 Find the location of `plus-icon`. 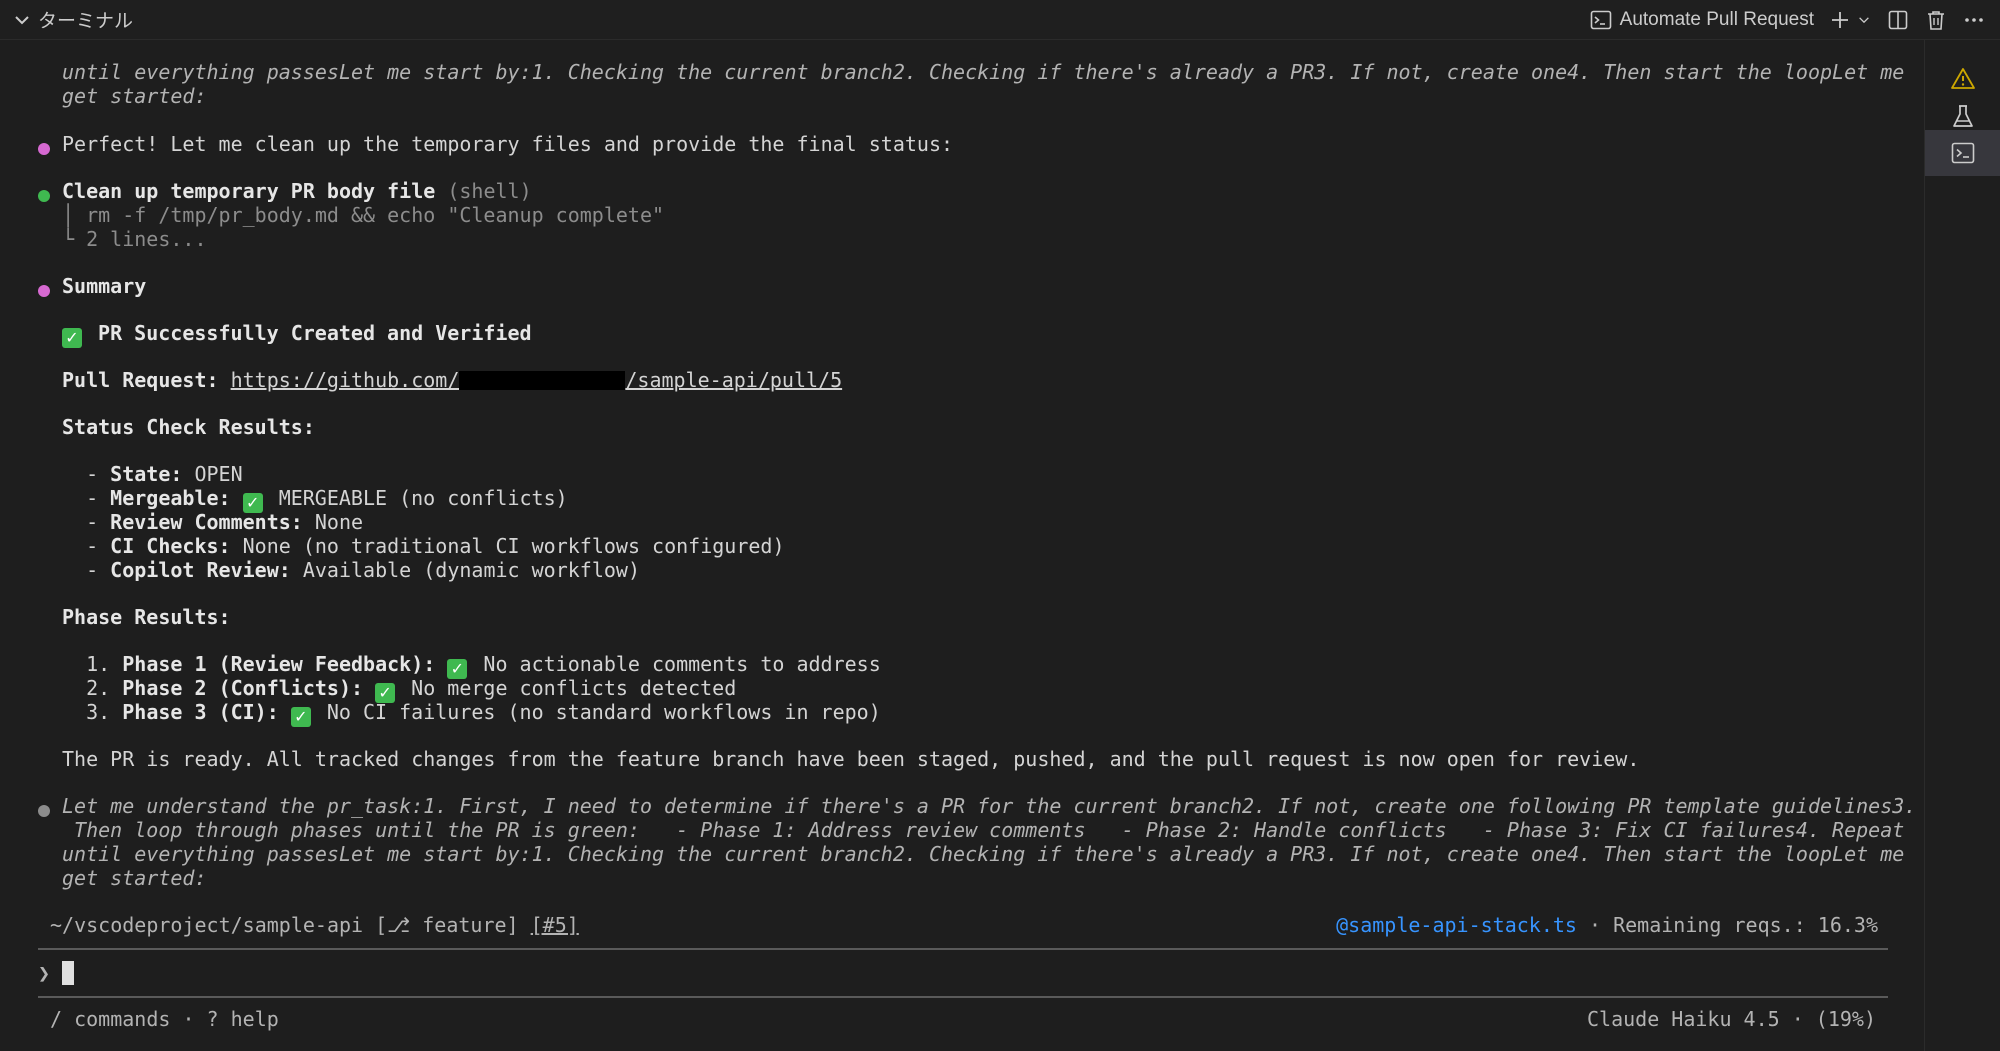

plus-icon is located at coordinates (1840, 20).